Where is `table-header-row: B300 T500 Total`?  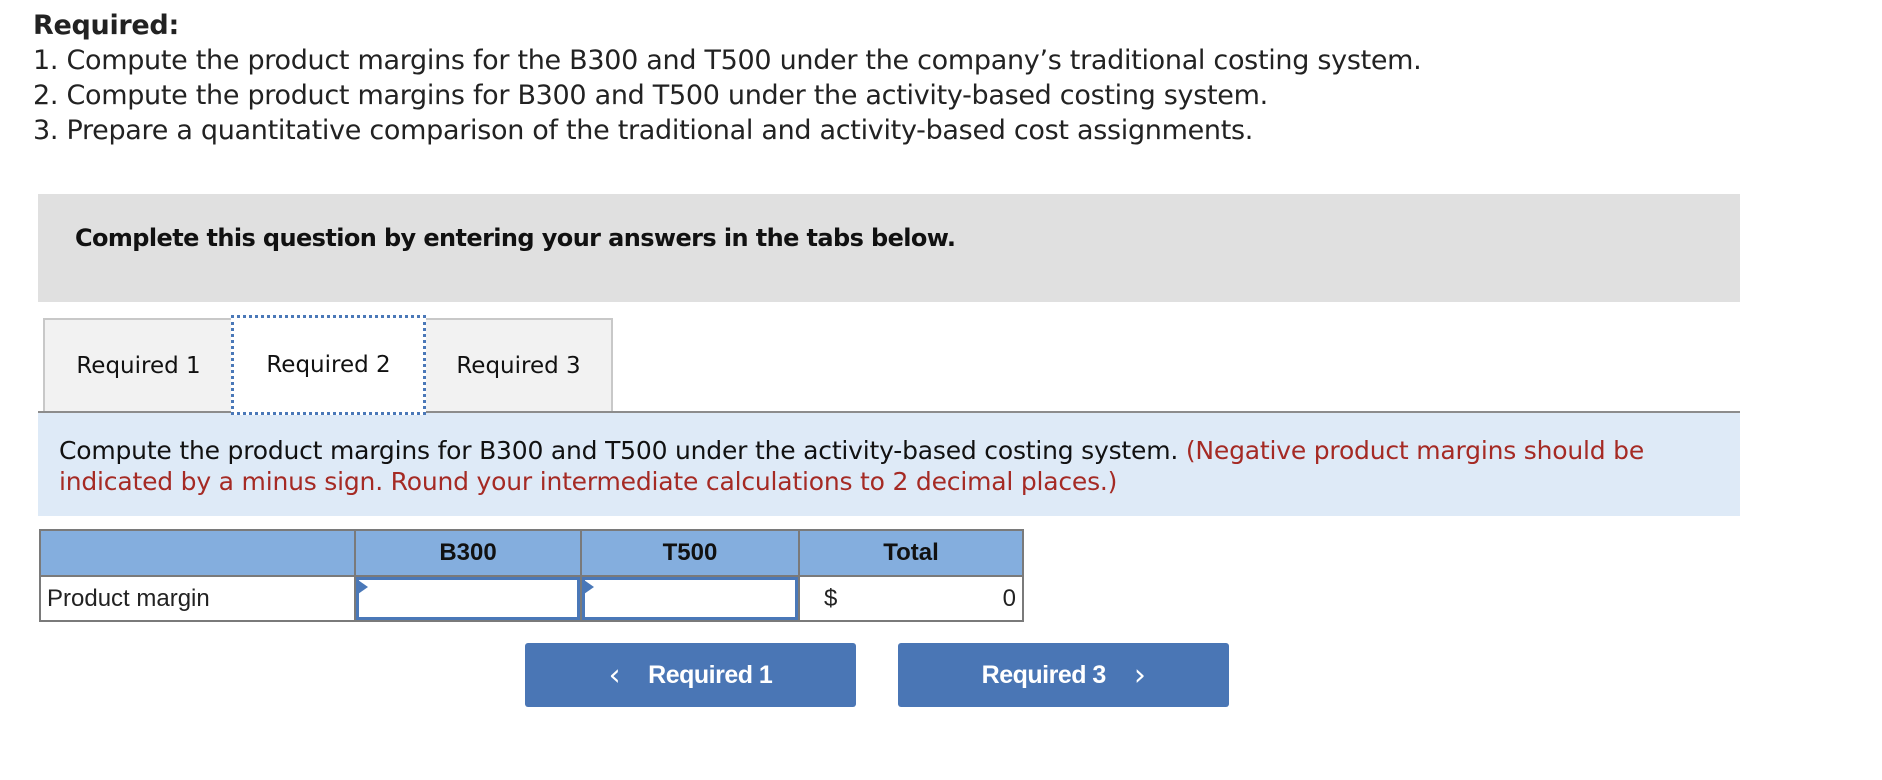 table-header-row: B300 T500 Total is located at coordinates (531, 553).